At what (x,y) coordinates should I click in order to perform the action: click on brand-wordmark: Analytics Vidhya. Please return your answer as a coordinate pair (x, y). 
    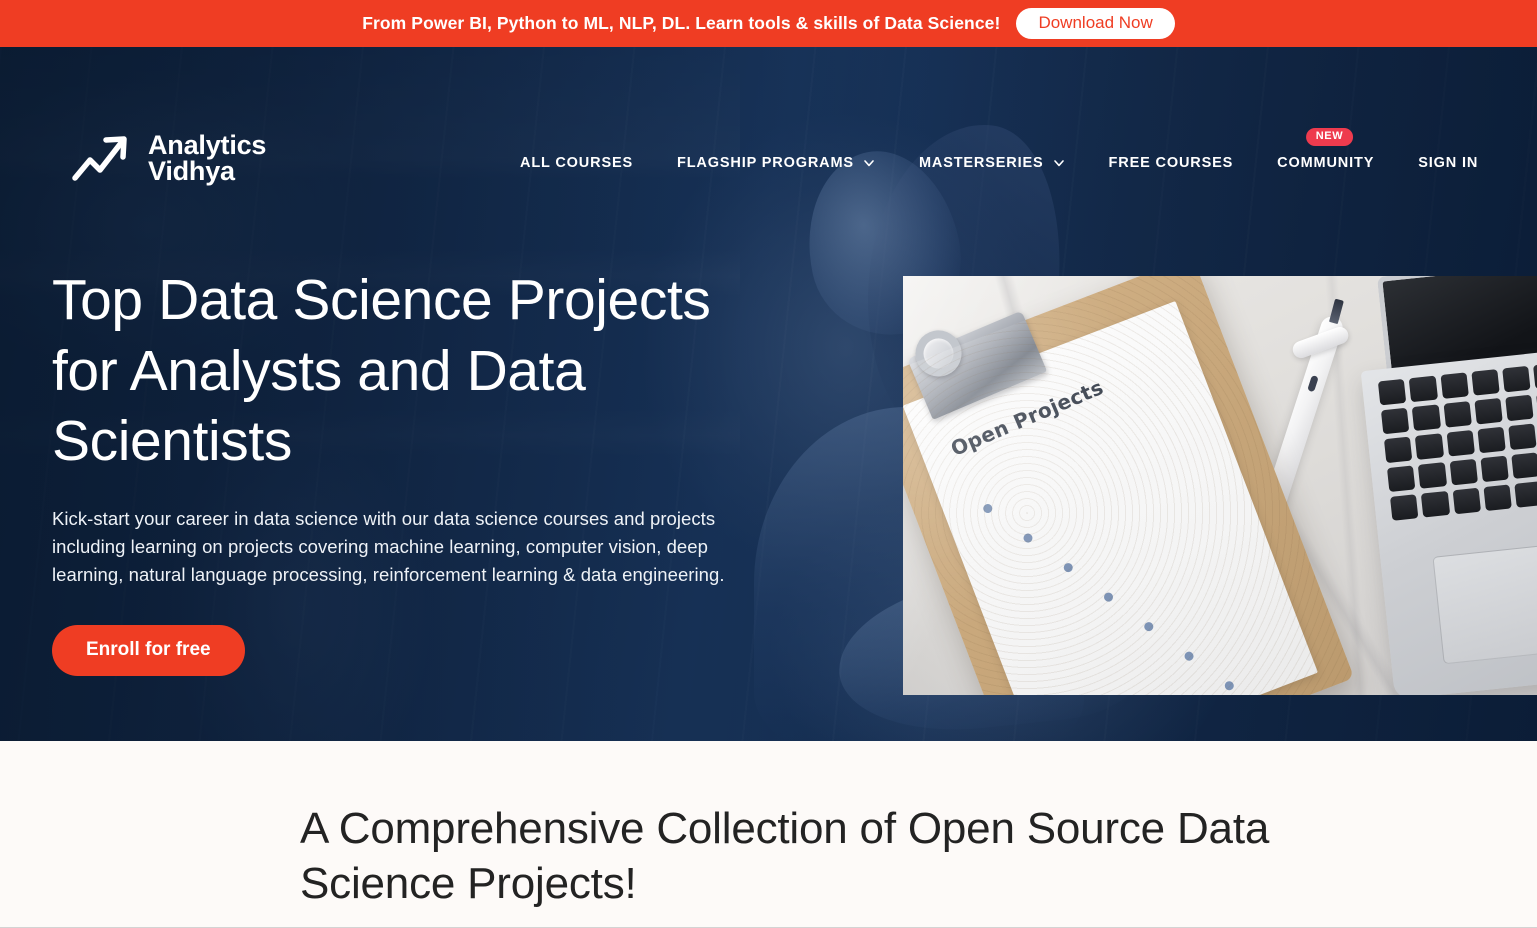
    Looking at the image, I should click on (207, 158).